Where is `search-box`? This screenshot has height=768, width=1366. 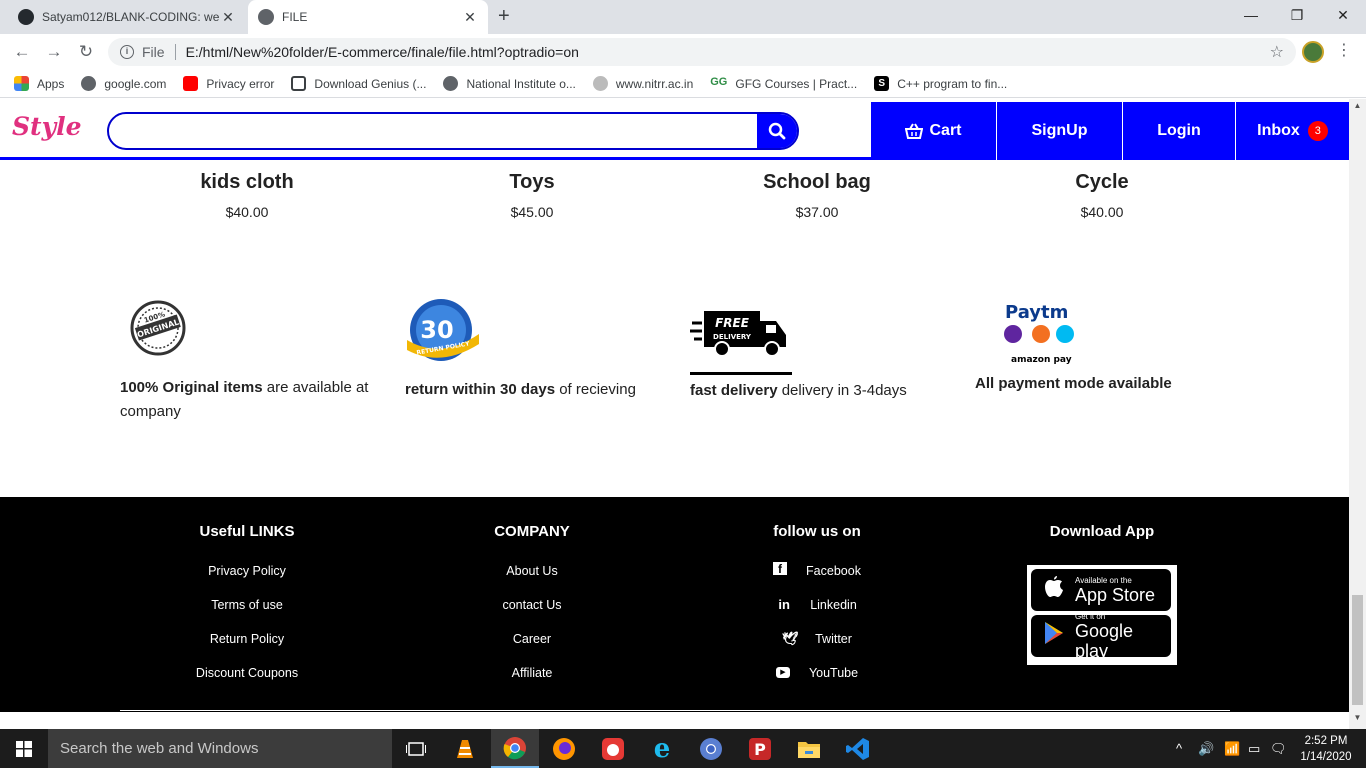
search-box is located at coordinates (453, 131).